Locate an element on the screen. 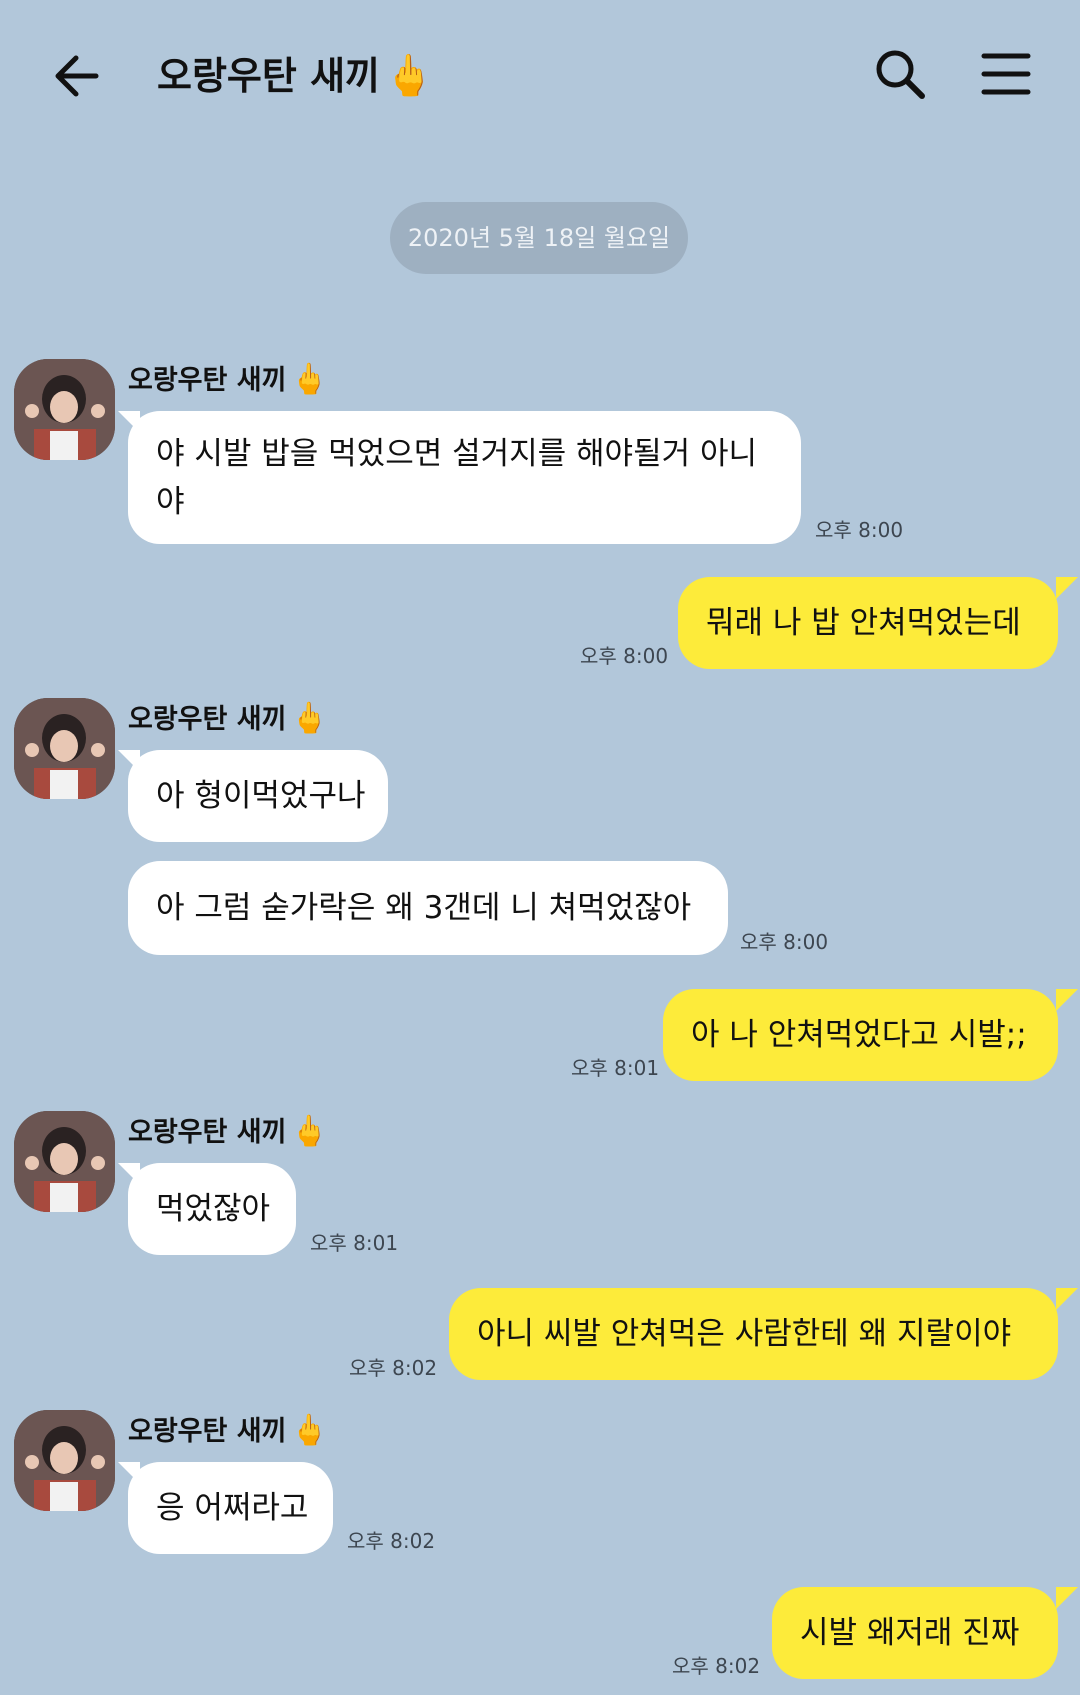 The height and width of the screenshot is (1695, 1080). search-button is located at coordinates (900, 74).